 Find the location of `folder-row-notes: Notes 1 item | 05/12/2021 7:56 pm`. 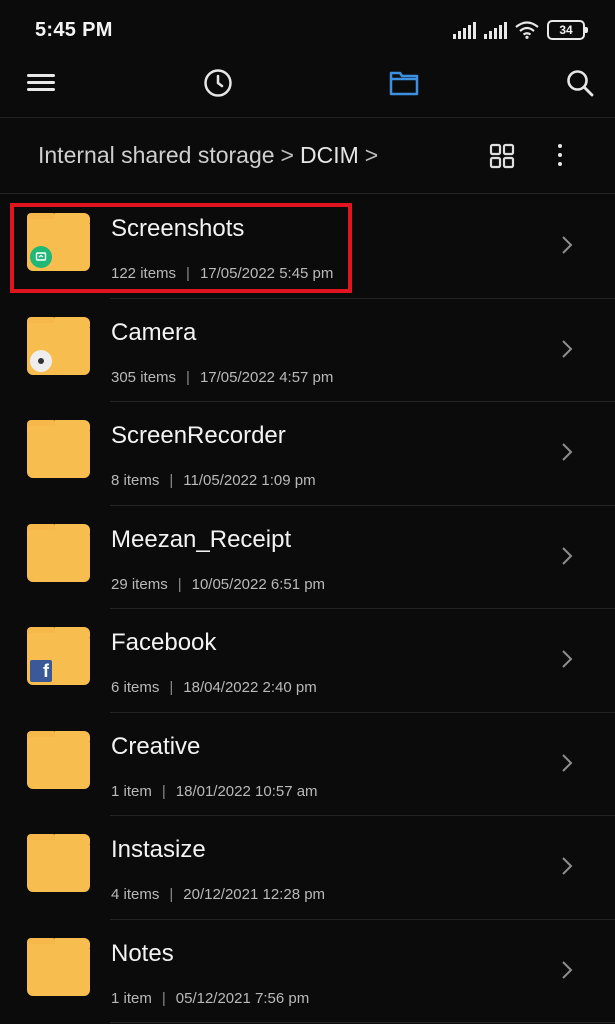

folder-row-notes: Notes 1 item | 05/12/2021 7:56 pm is located at coordinates (307, 972).